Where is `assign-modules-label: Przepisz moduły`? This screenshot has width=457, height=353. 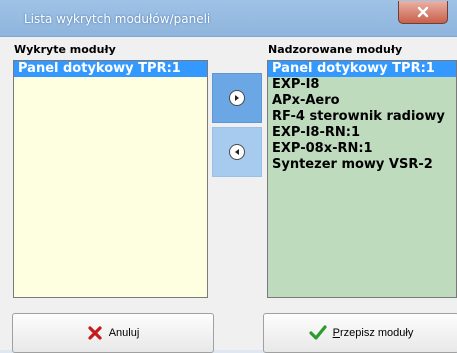 assign-modules-label: Przepisz moduły is located at coordinates (373, 333).